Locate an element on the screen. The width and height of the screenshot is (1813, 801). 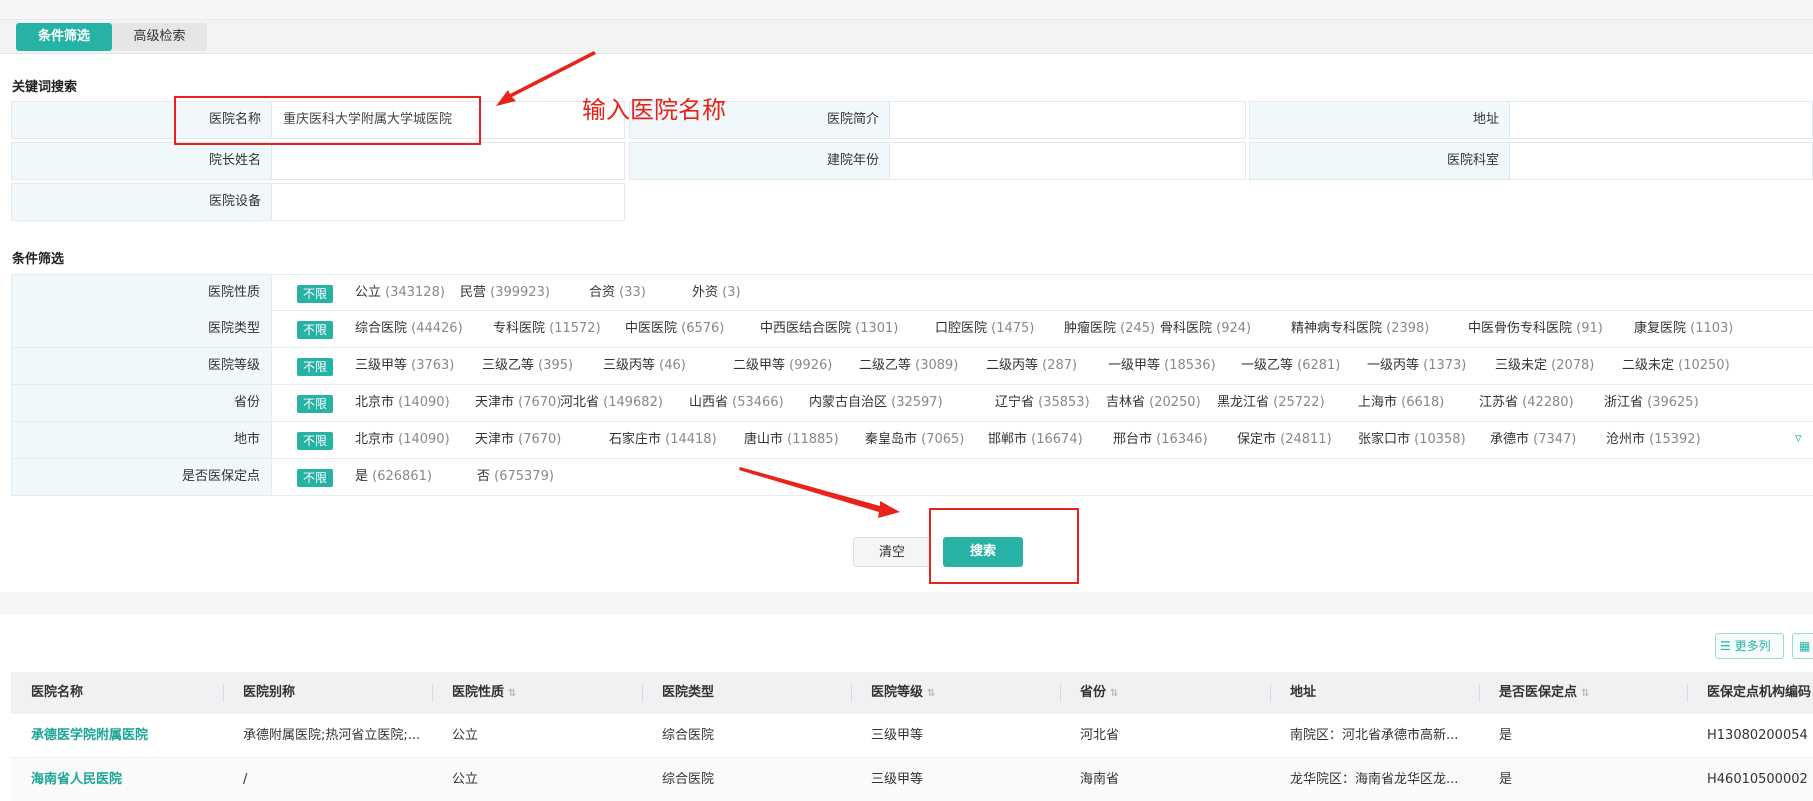
filter-option: 骨科医院 (924) is located at coordinates (1205, 329).